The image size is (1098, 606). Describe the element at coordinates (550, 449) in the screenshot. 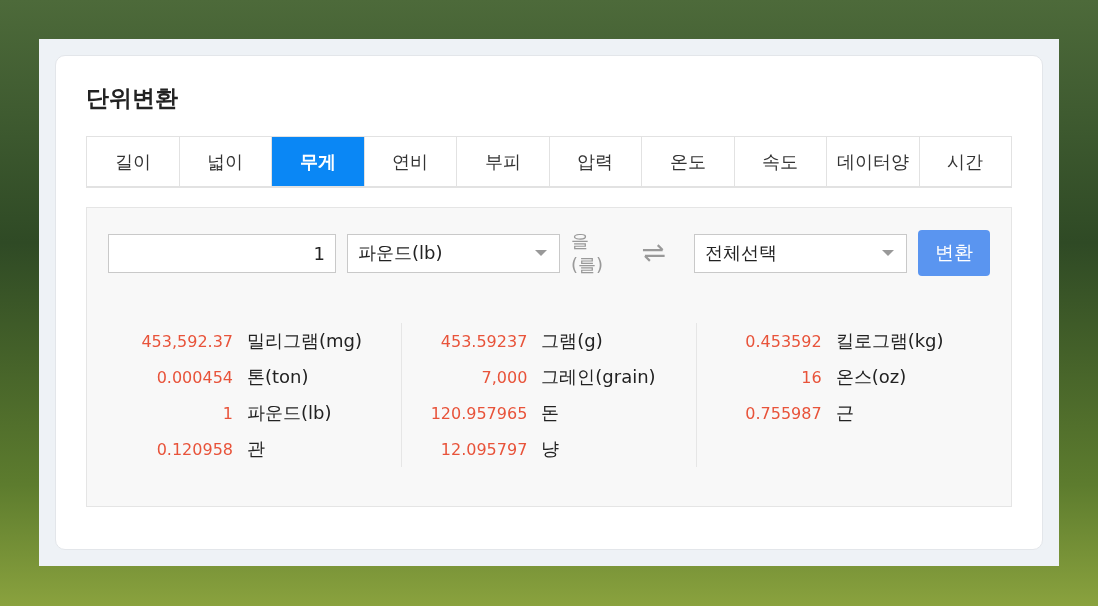

I see `result-unit: 냥` at that location.